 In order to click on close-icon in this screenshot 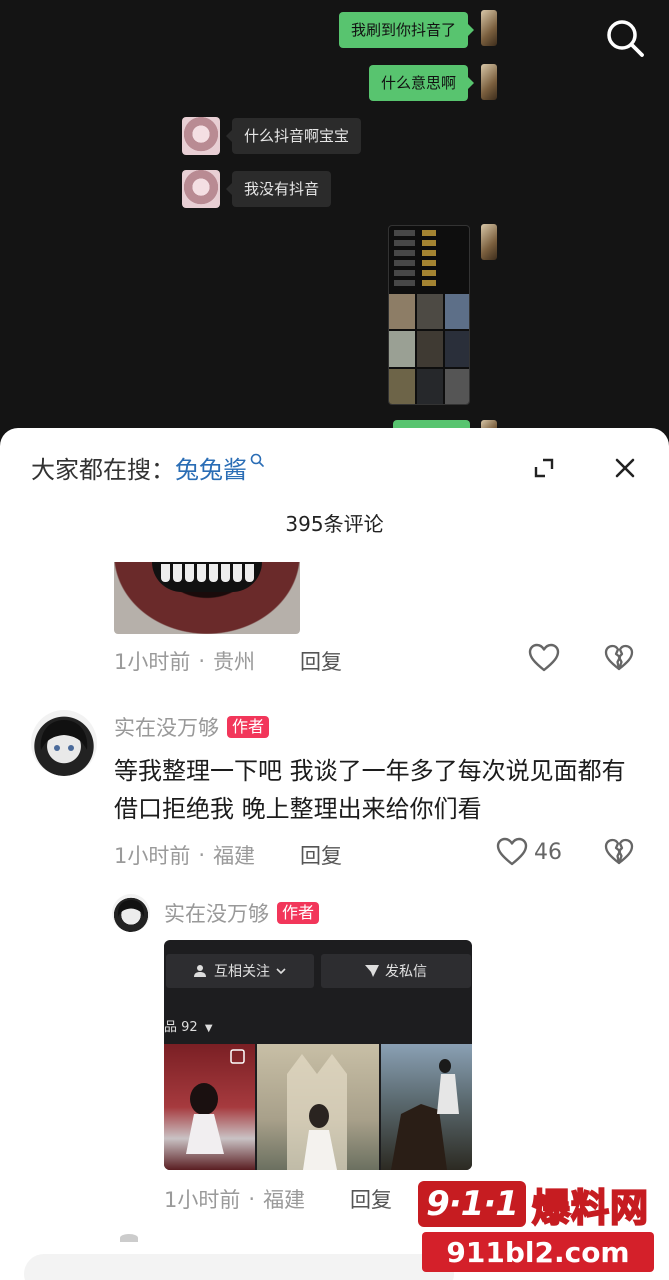, I will do `click(625, 468)`.